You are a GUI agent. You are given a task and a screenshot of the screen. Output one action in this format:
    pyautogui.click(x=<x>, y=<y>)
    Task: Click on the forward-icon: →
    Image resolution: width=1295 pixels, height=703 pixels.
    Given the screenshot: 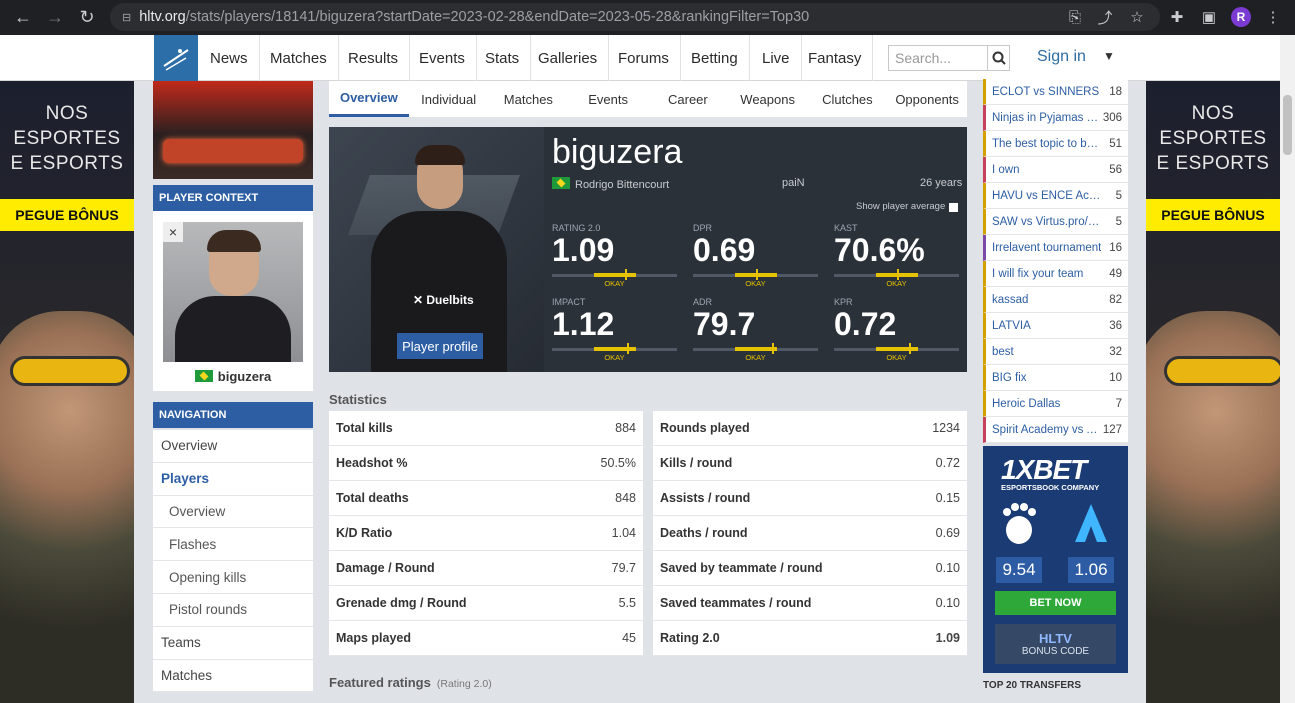 What is the action you would take?
    pyautogui.click(x=55, y=17)
    